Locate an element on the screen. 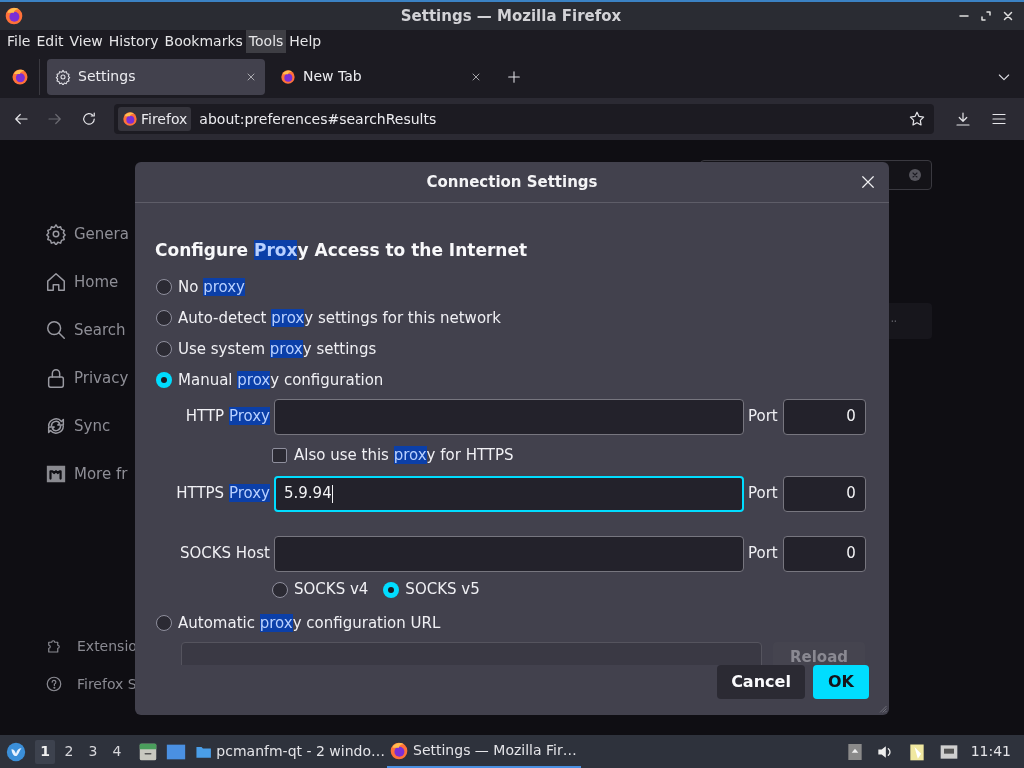 This screenshot has width=1024, height=768. radio-label: Manual proxy configuration is located at coordinates (281, 380).